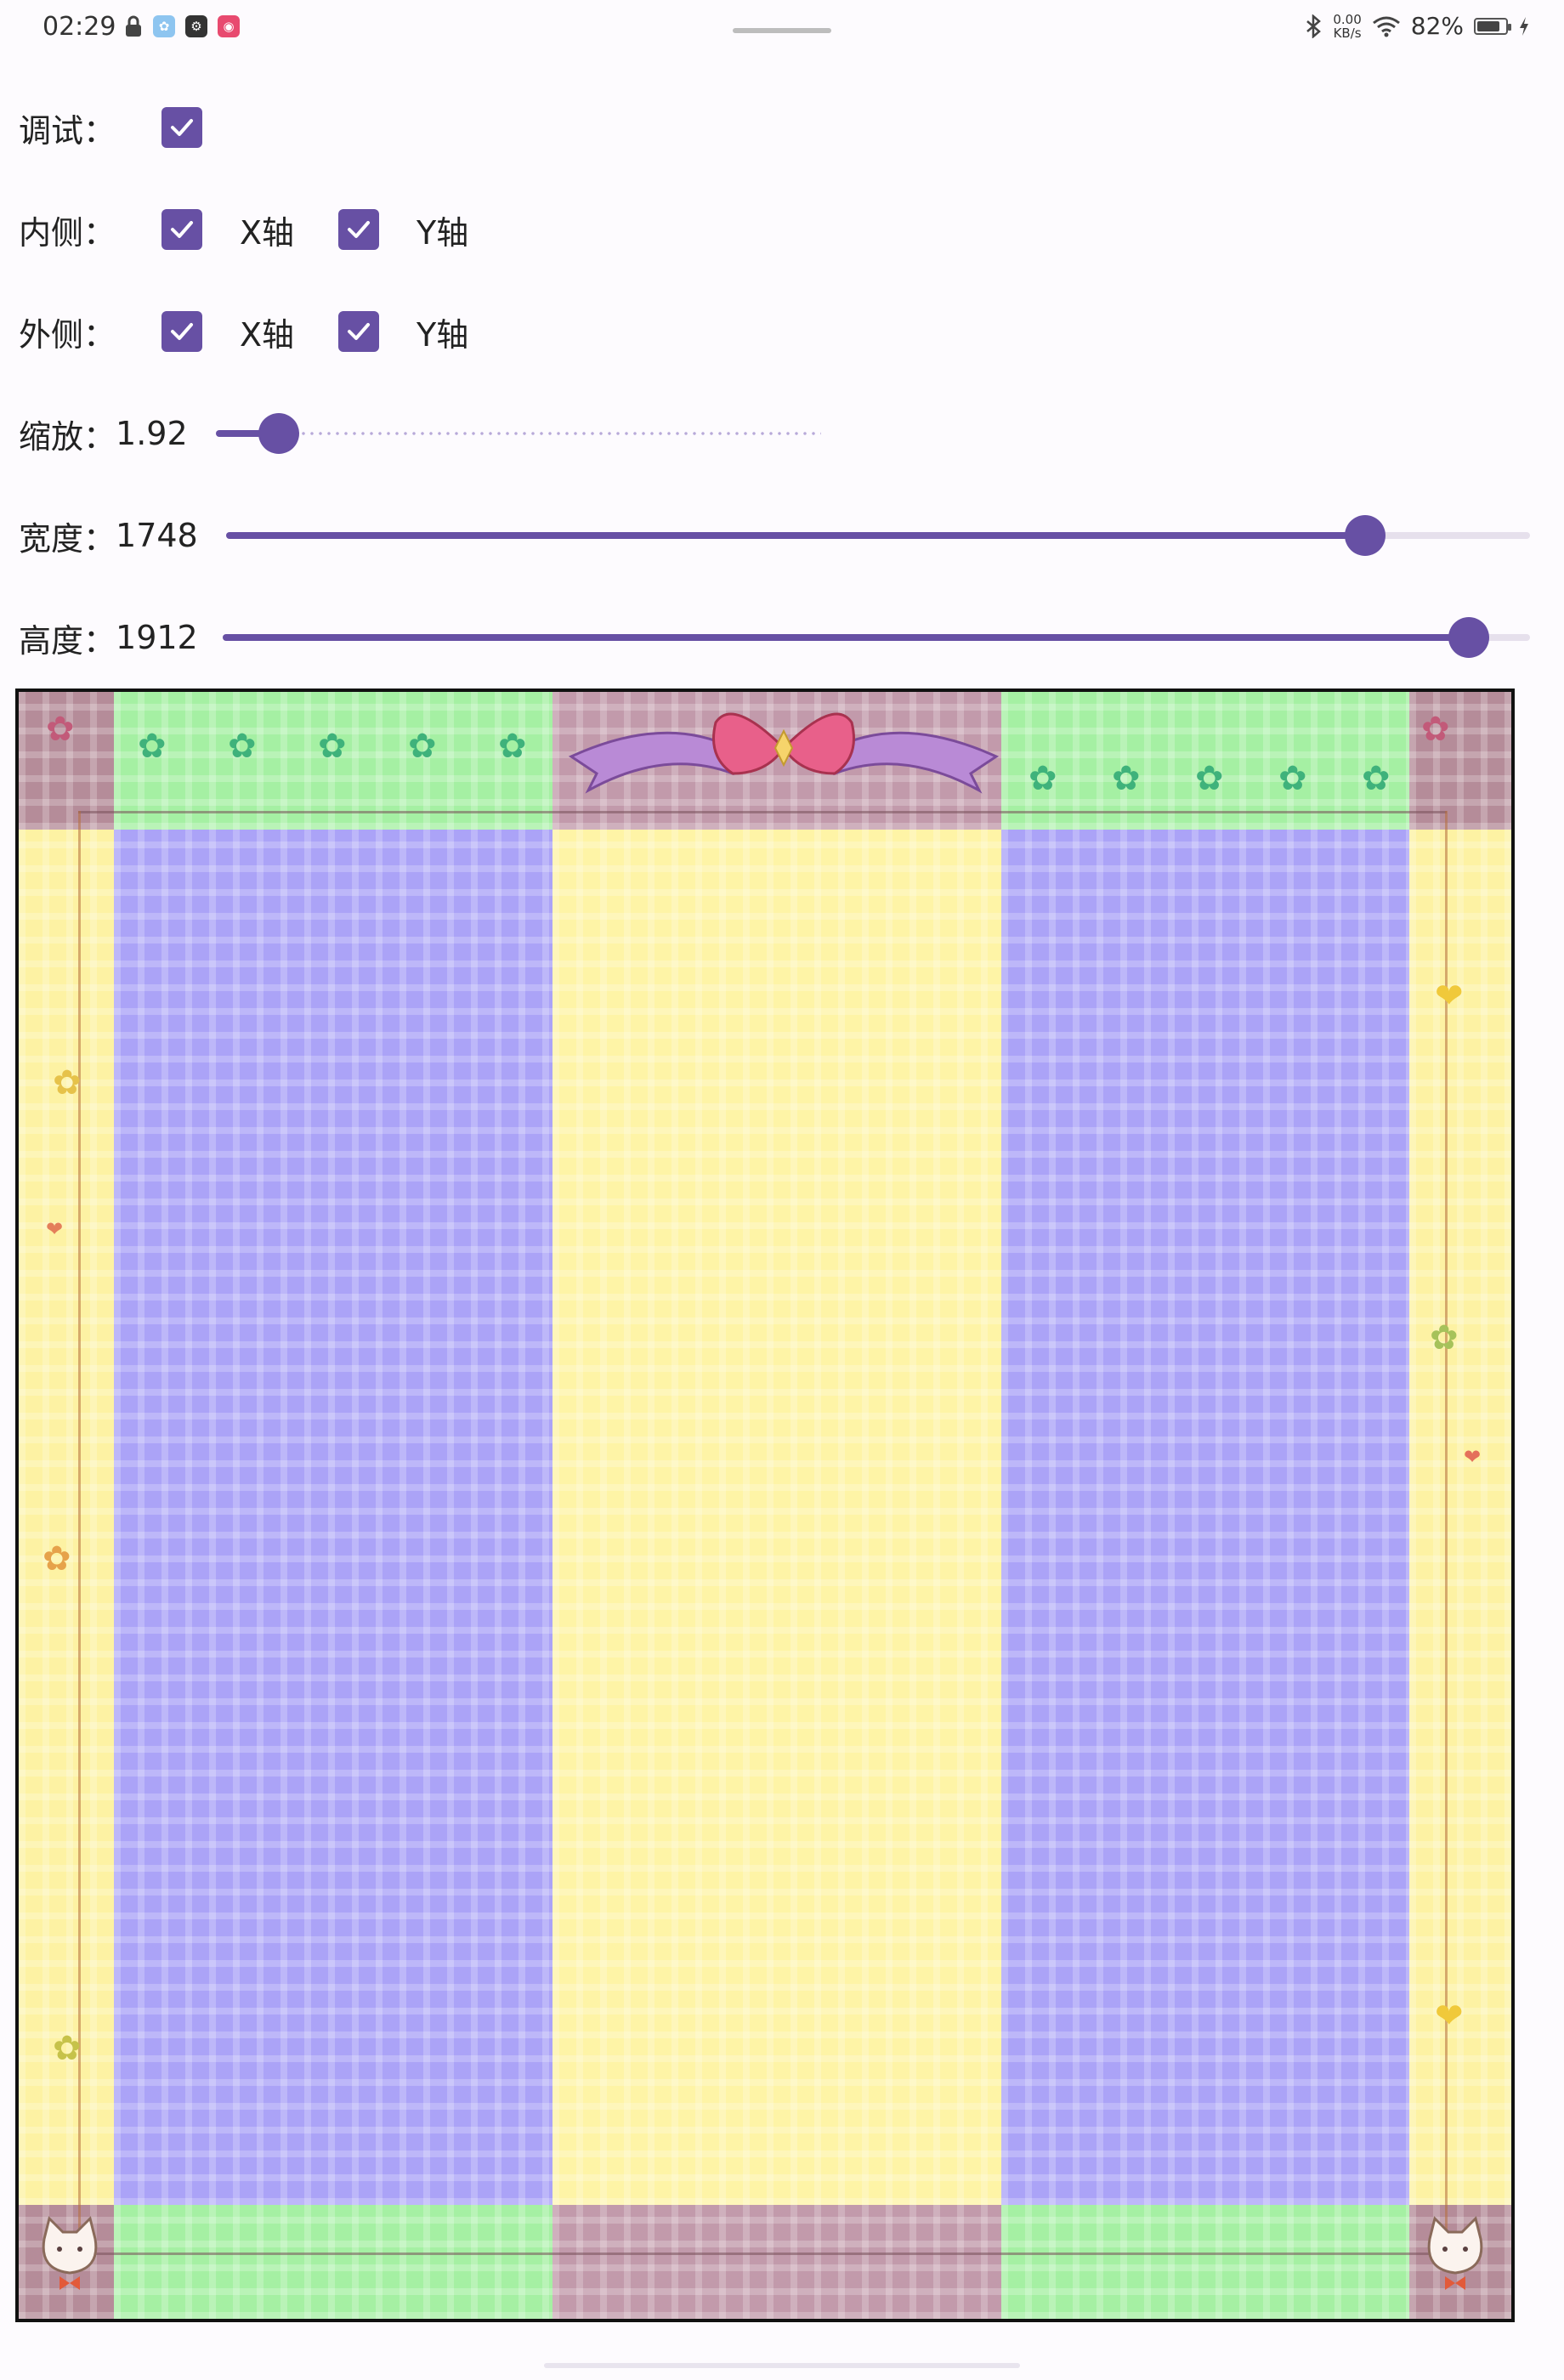  I want to click on edge-bottom-right, so click(1205, 2262).